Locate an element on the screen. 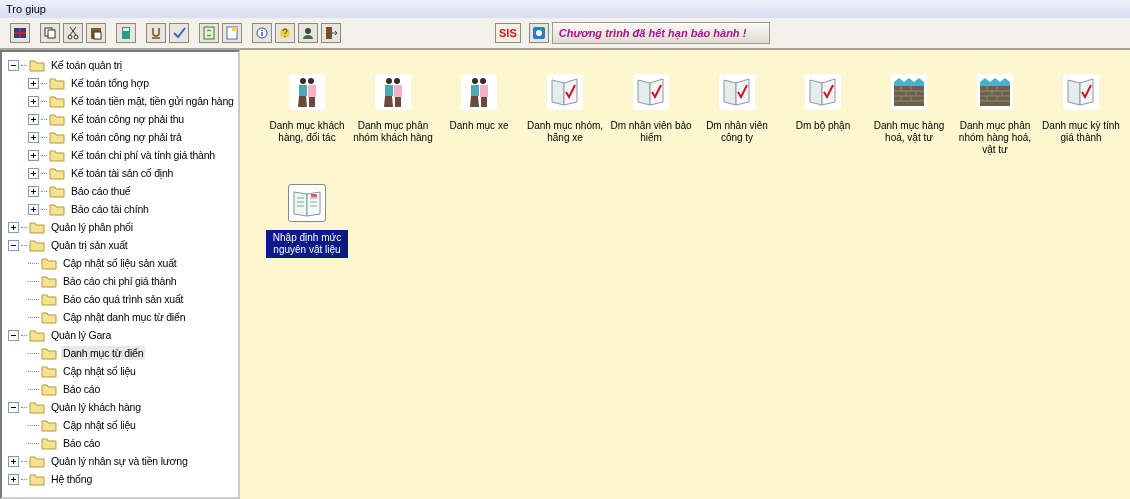 The image size is (1130, 499). cut-icon is located at coordinates (73, 33).